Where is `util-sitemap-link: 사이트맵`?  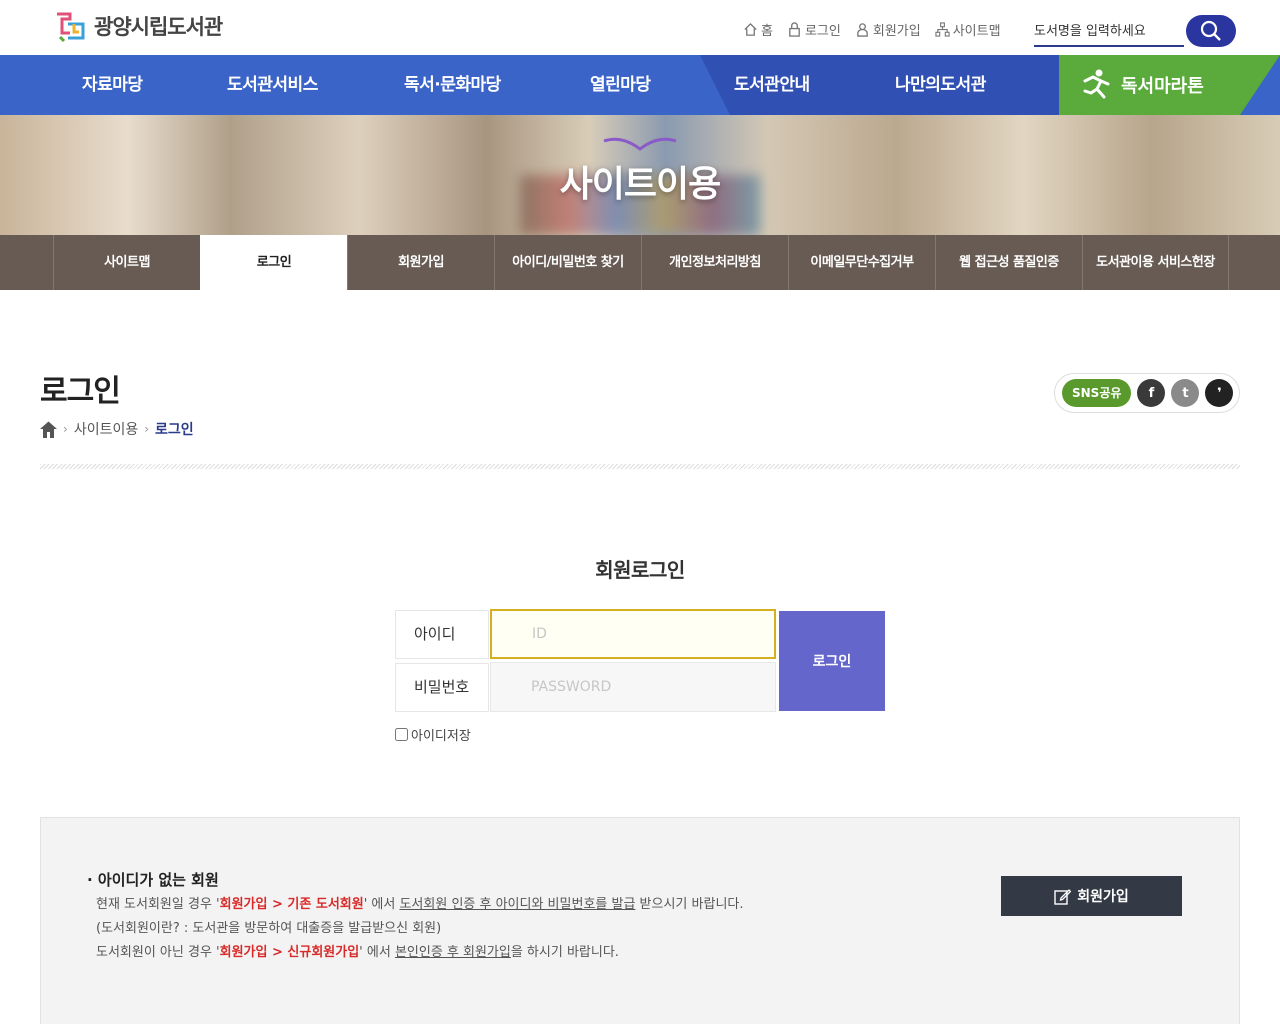 util-sitemap-link: 사이트맵 is located at coordinates (968, 29).